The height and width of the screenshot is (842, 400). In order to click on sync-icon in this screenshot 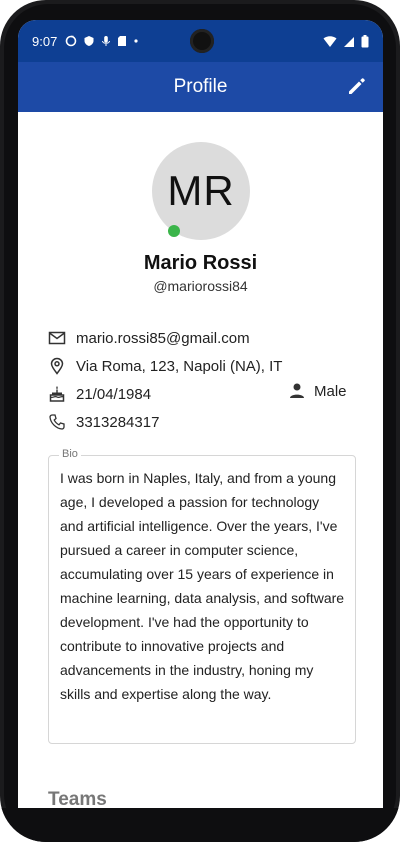, I will do `click(71, 41)`.